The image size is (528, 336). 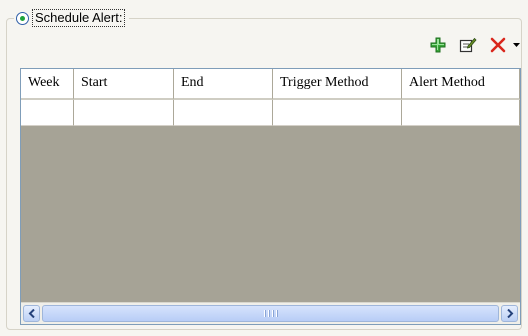 What do you see at coordinates (461, 84) in the screenshot?
I see `column-header-alert-method: Alert Method` at bounding box center [461, 84].